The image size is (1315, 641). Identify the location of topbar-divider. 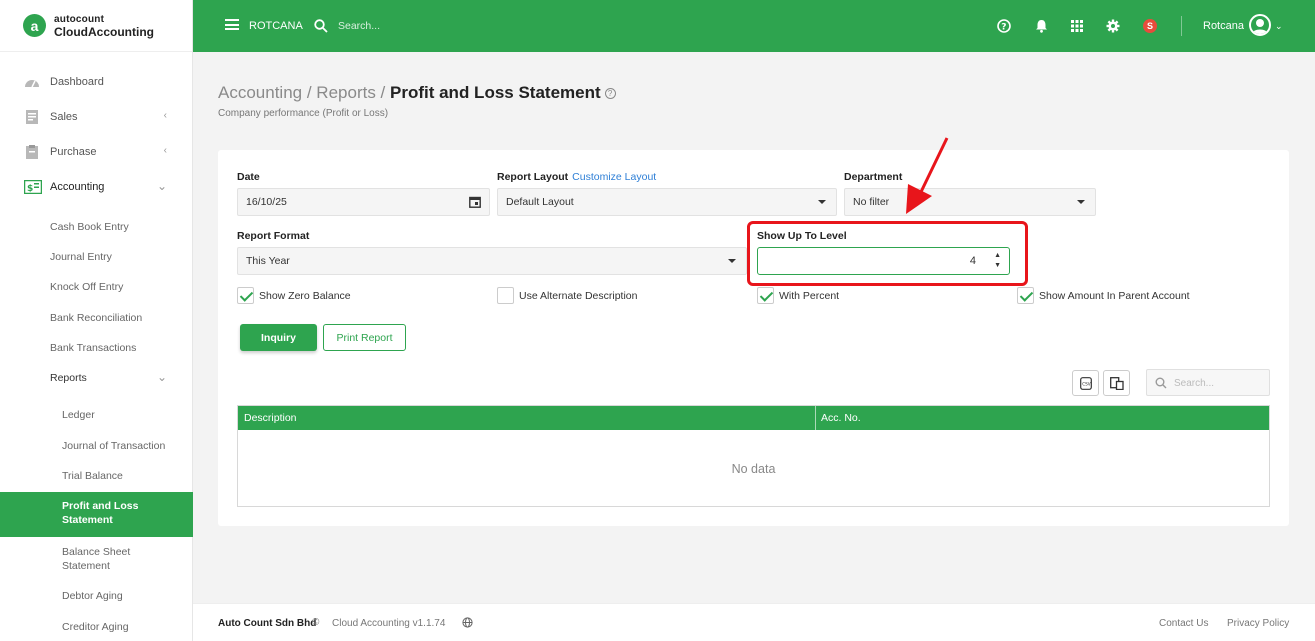
(1181, 26).